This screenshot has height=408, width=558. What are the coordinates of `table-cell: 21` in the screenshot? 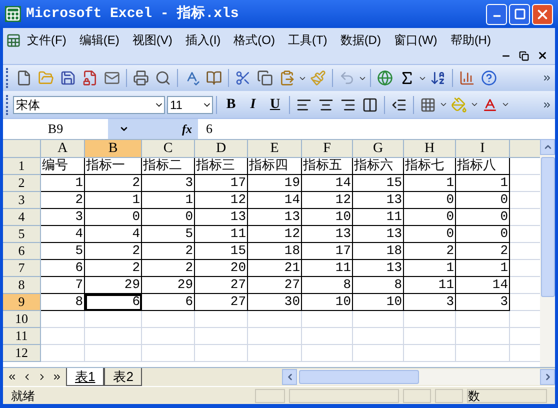 It's located at (275, 268).